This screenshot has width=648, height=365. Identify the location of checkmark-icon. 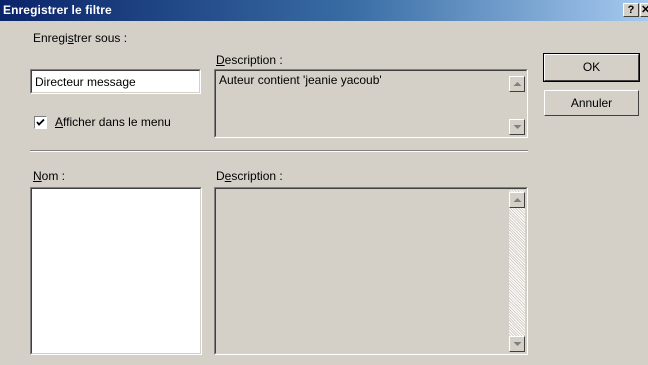
(40, 122).